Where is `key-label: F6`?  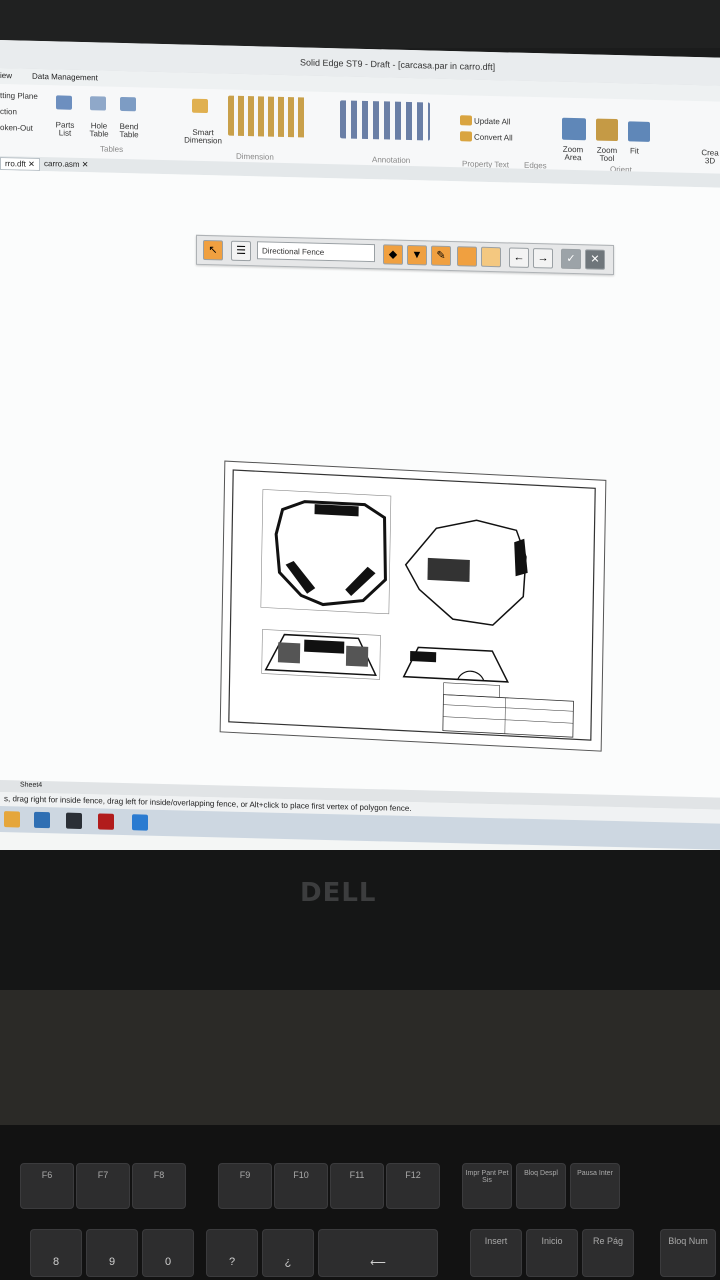
key-label: F6 is located at coordinates (47, 1175).